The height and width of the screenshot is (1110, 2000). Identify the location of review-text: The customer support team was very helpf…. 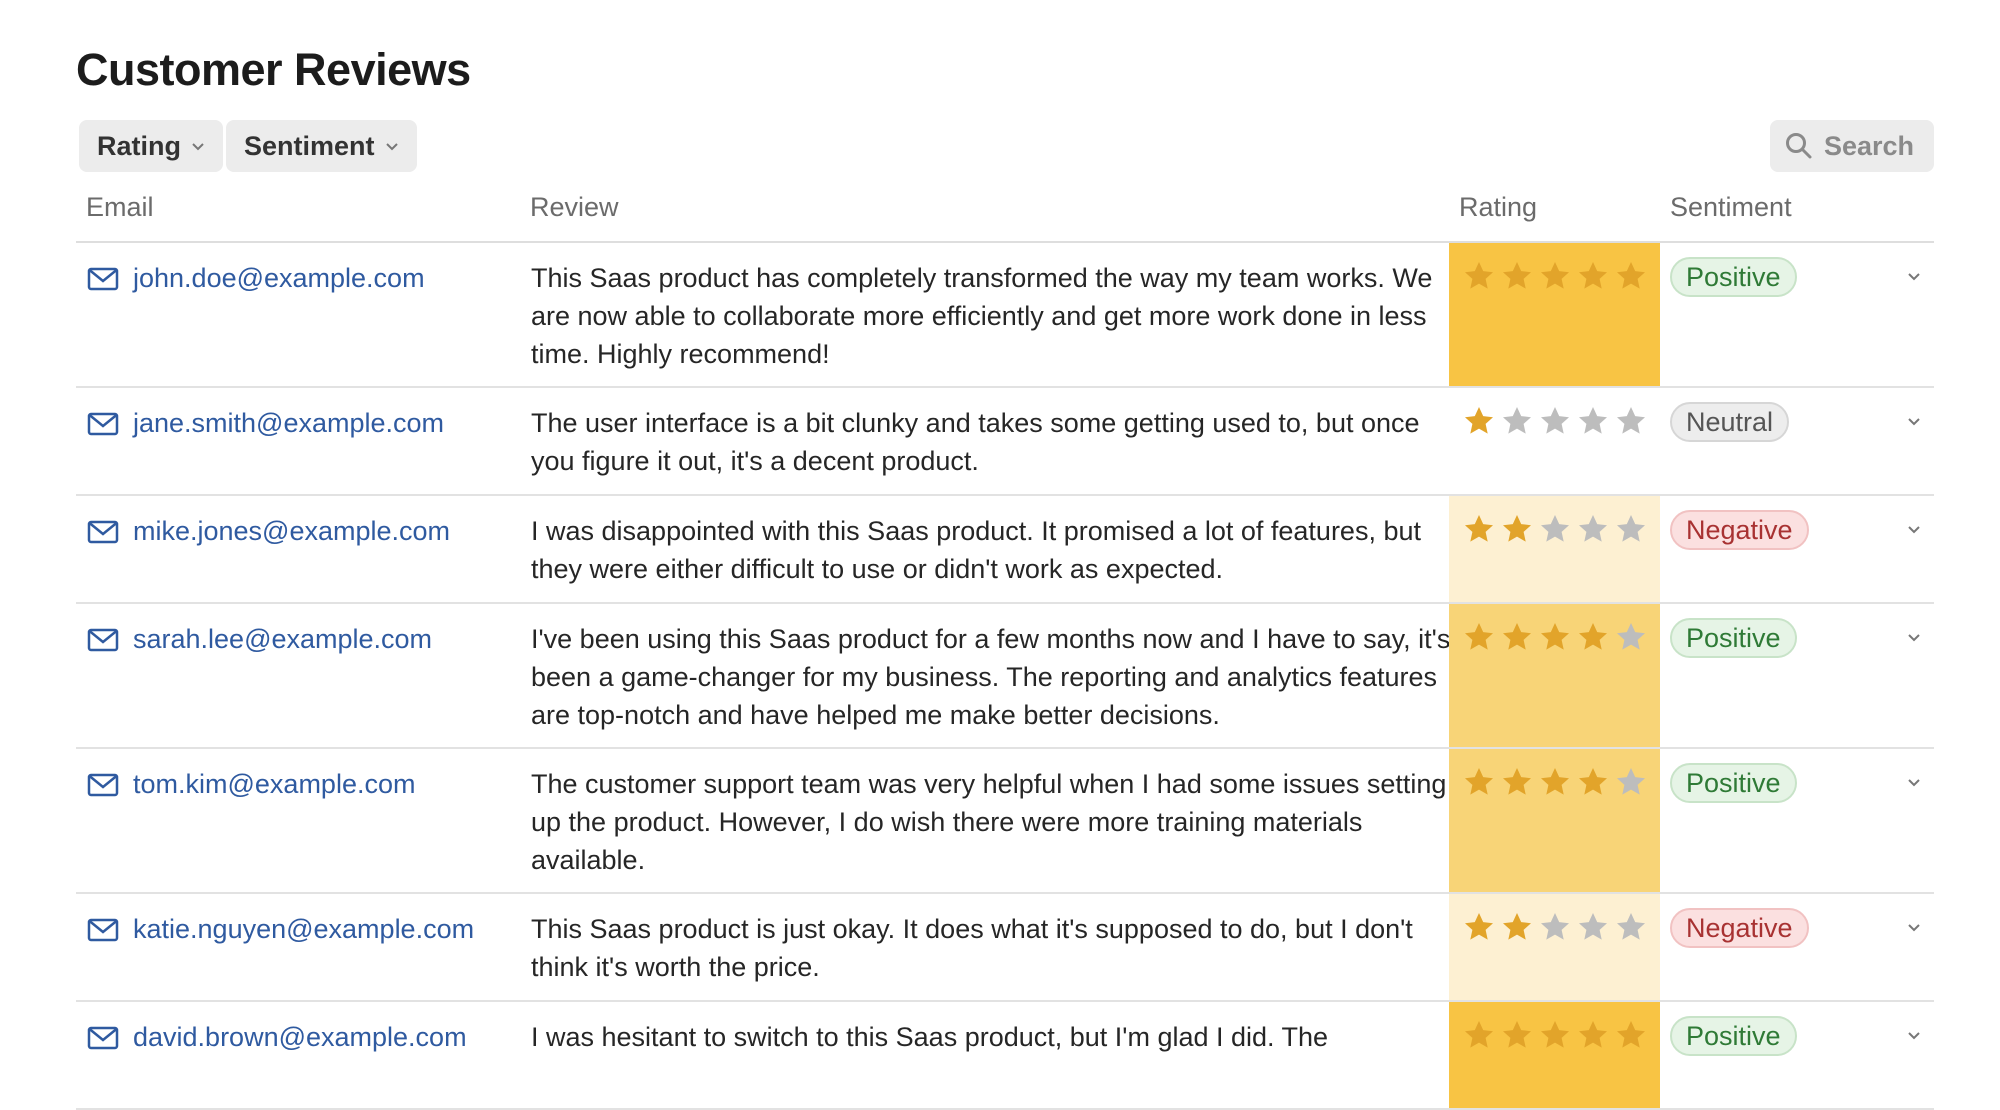
(989, 822).